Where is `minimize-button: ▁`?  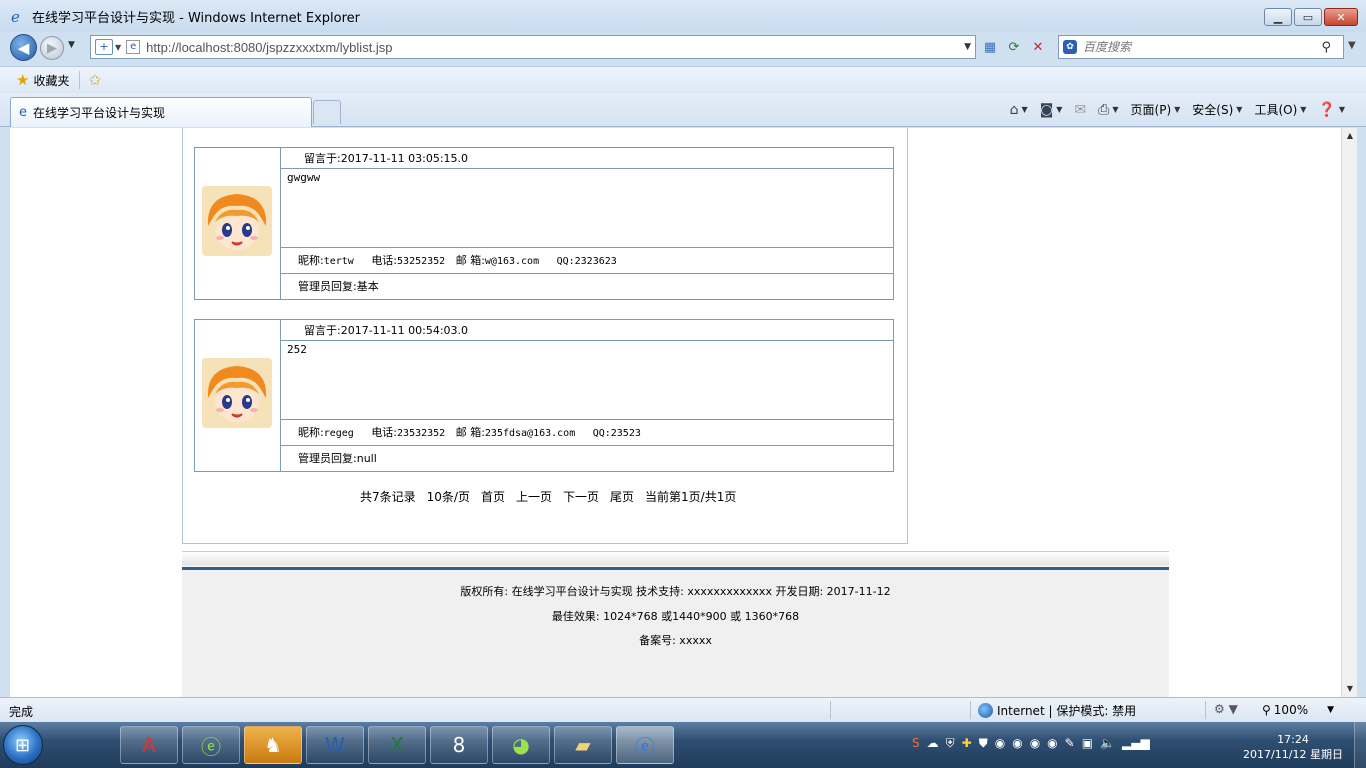 minimize-button: ▁ is located at coordinates (1278, 17).